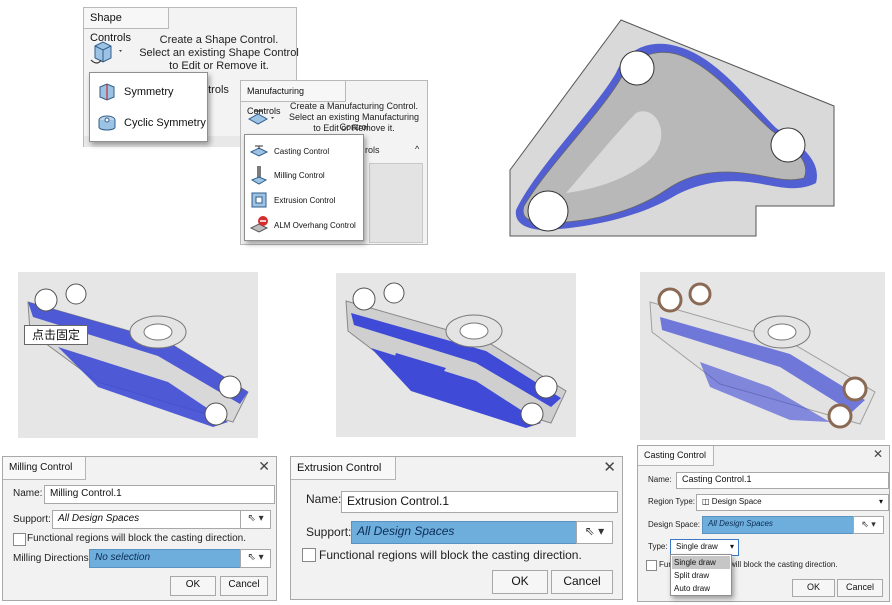  I want to click on extrusion-name-field: Extrusion Control.1, so click(479, 502).